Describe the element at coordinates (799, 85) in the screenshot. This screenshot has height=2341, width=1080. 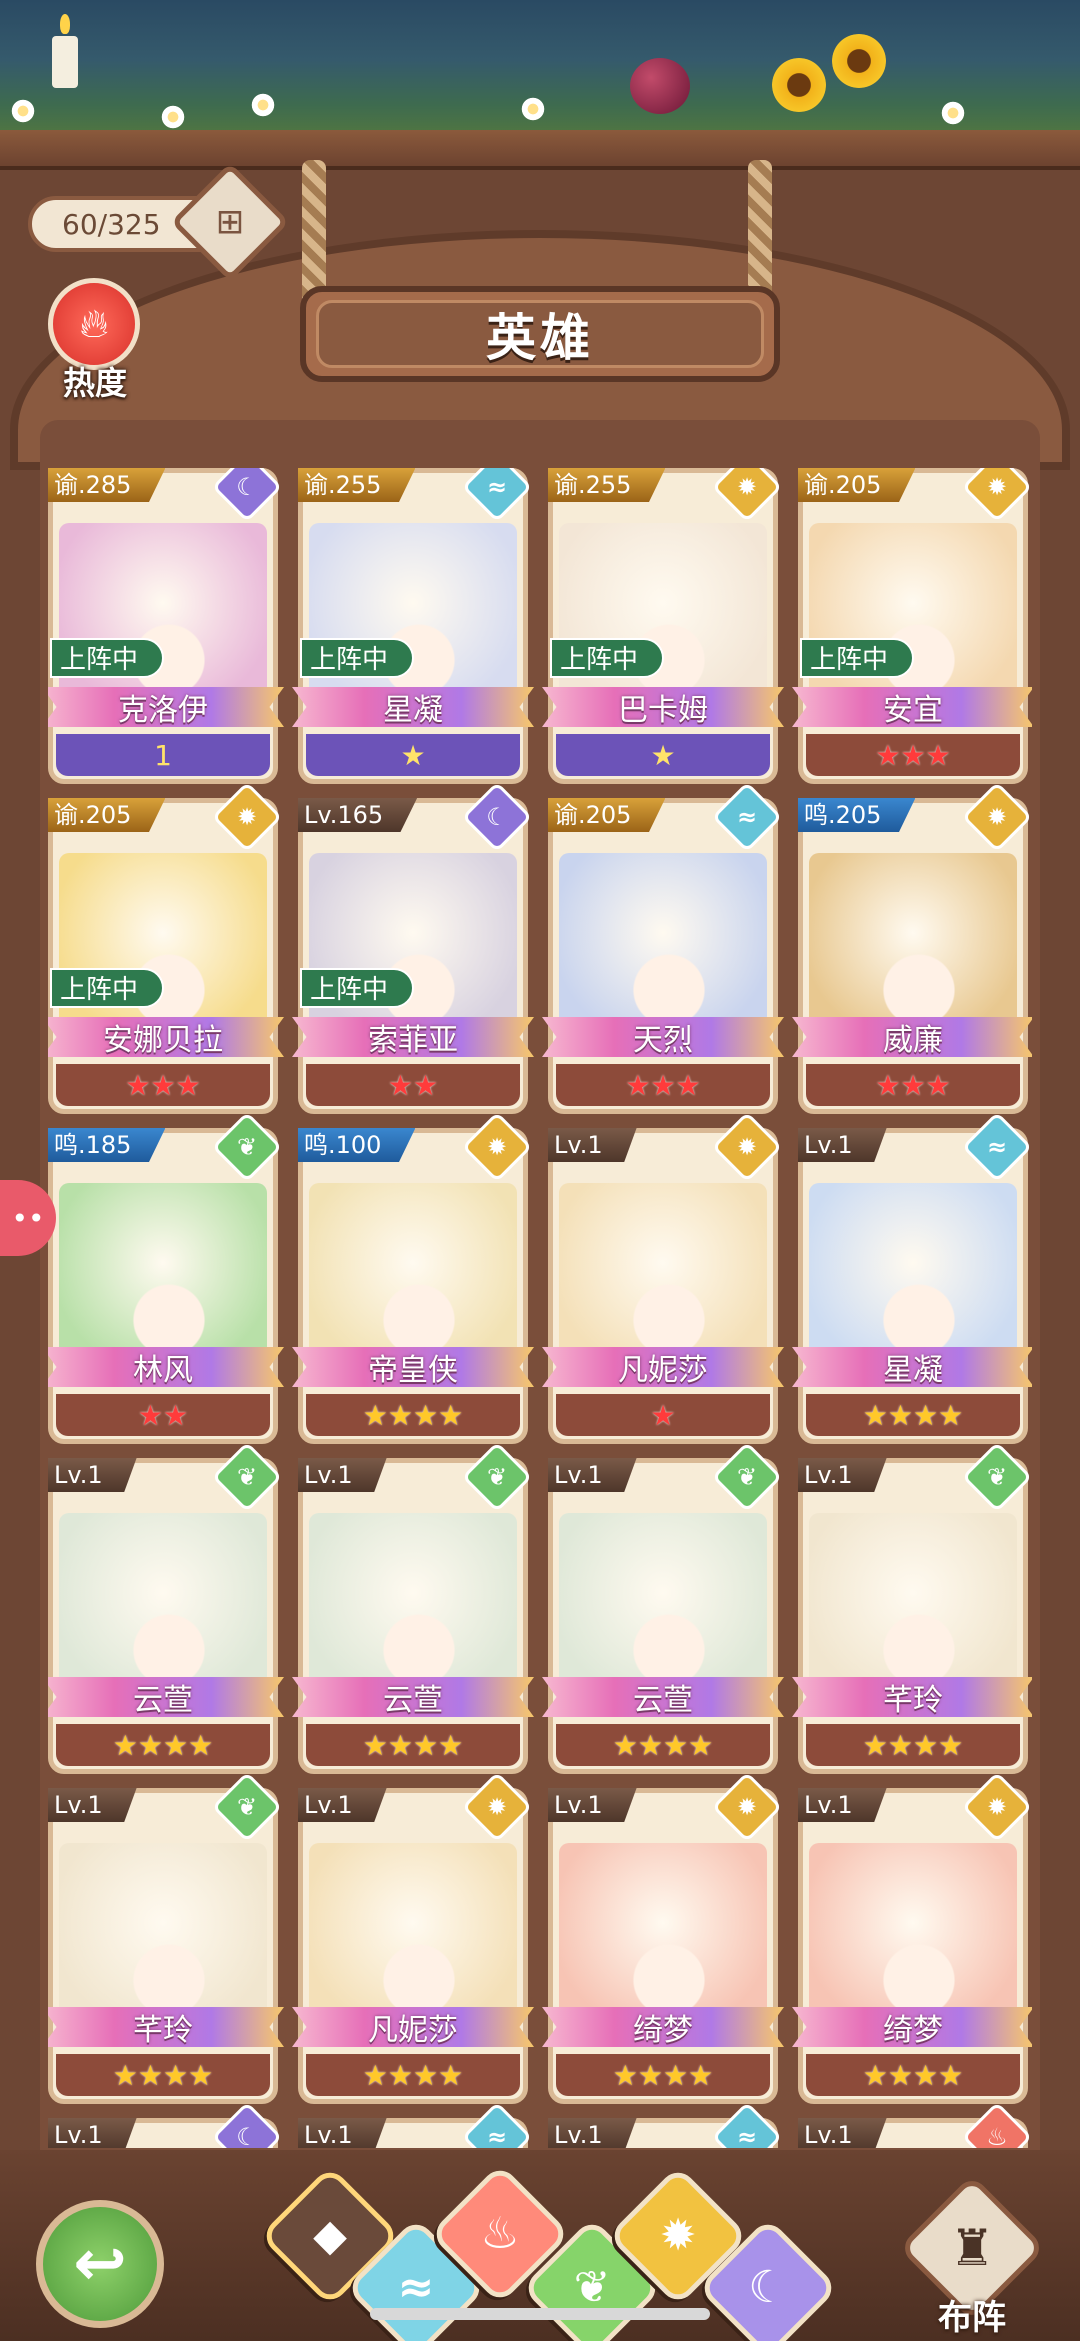
I see `sunflower-decoration` at that location.